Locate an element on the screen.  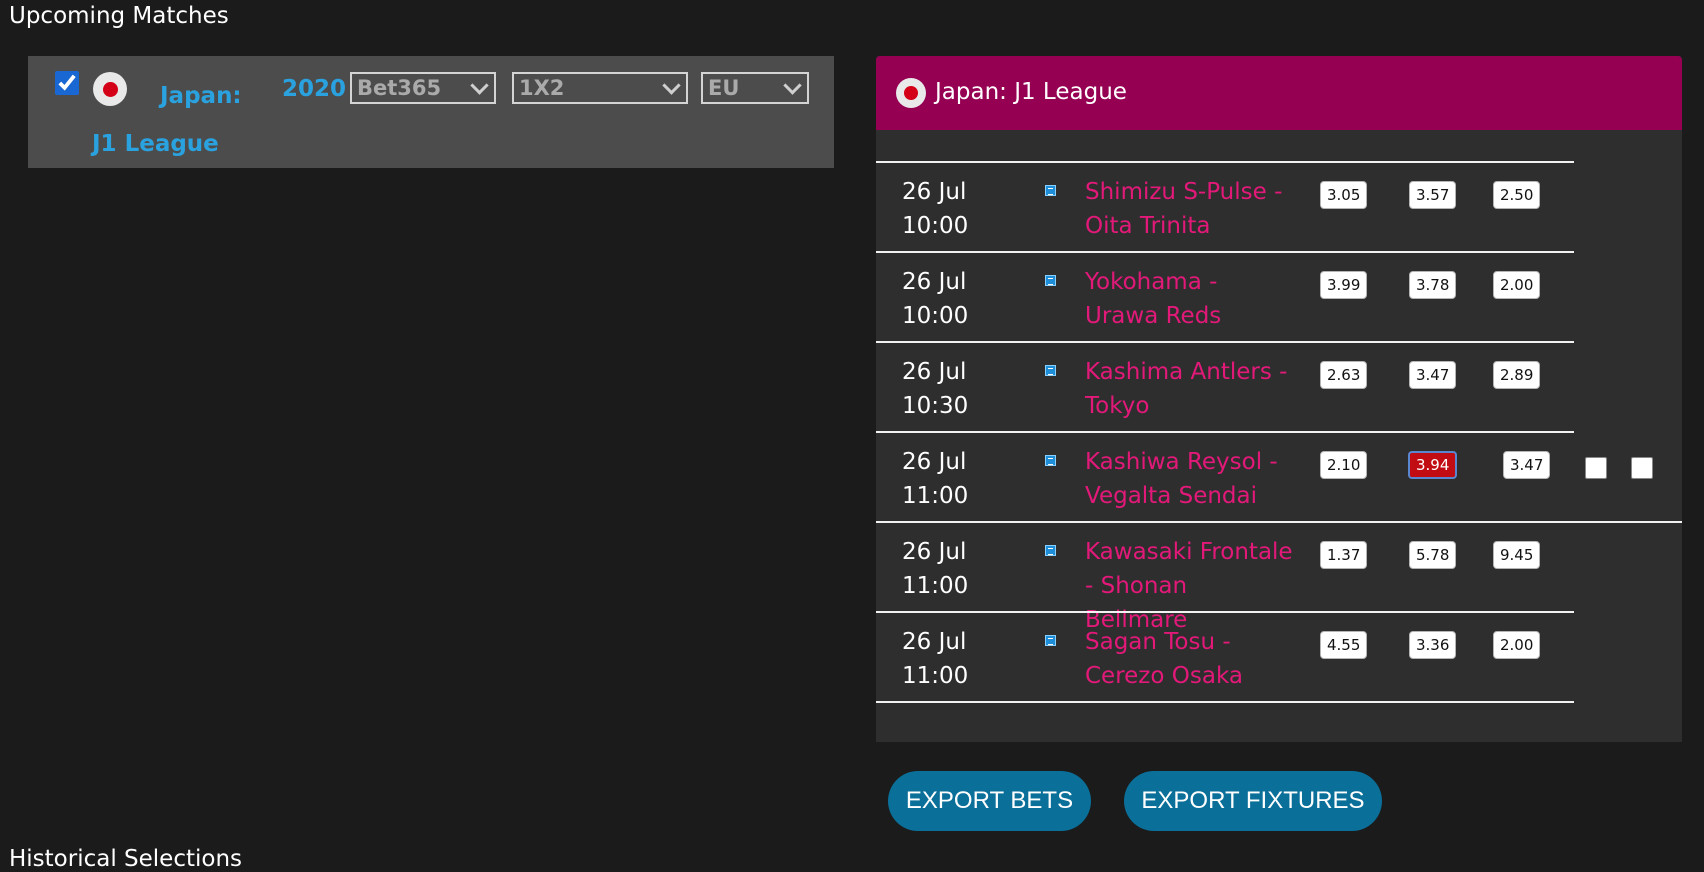
row-divider is located at coordinates (1225, 702).